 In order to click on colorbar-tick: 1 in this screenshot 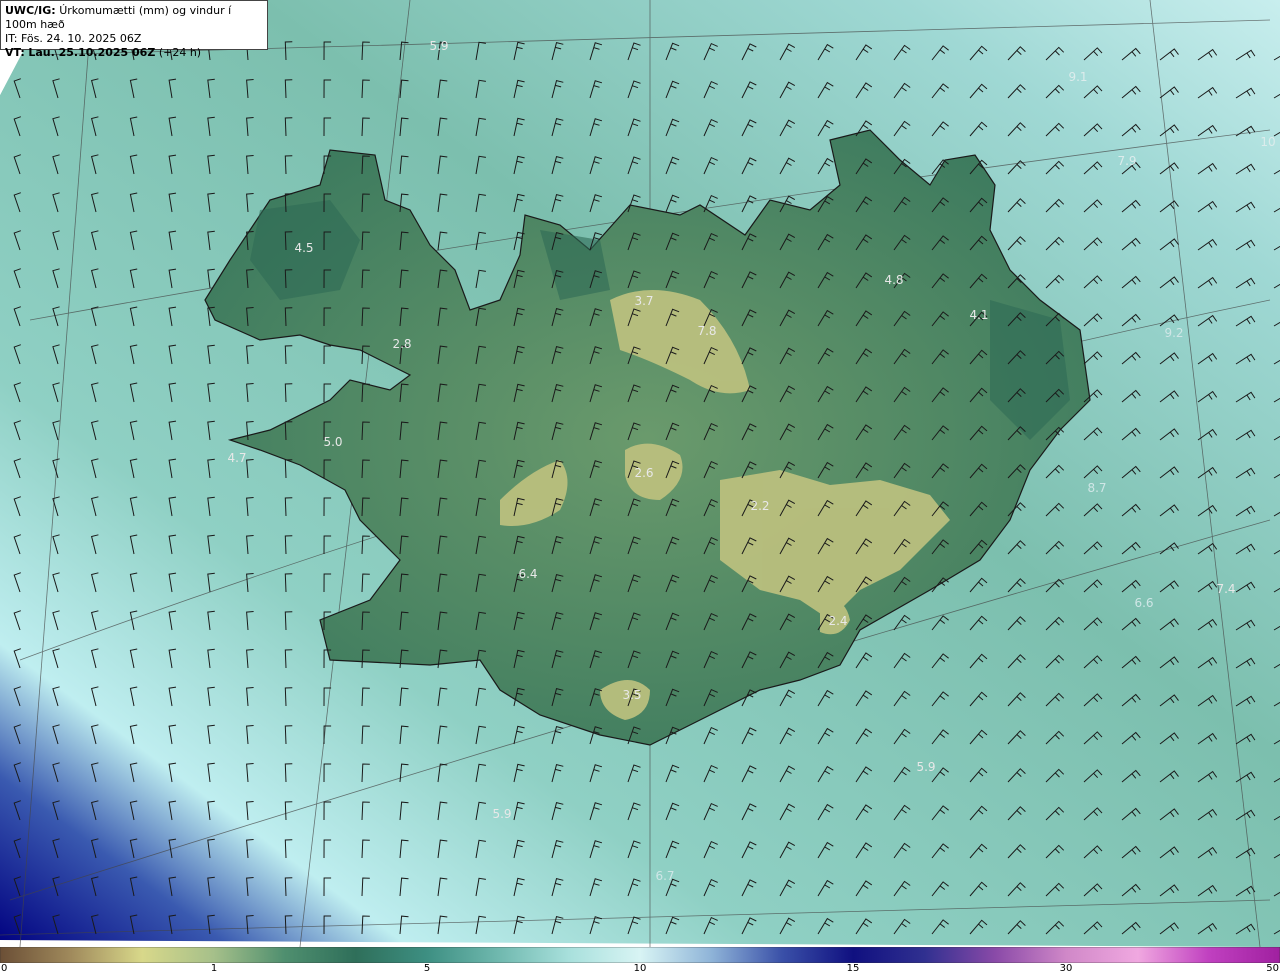, I will do `click(214, 968)`.